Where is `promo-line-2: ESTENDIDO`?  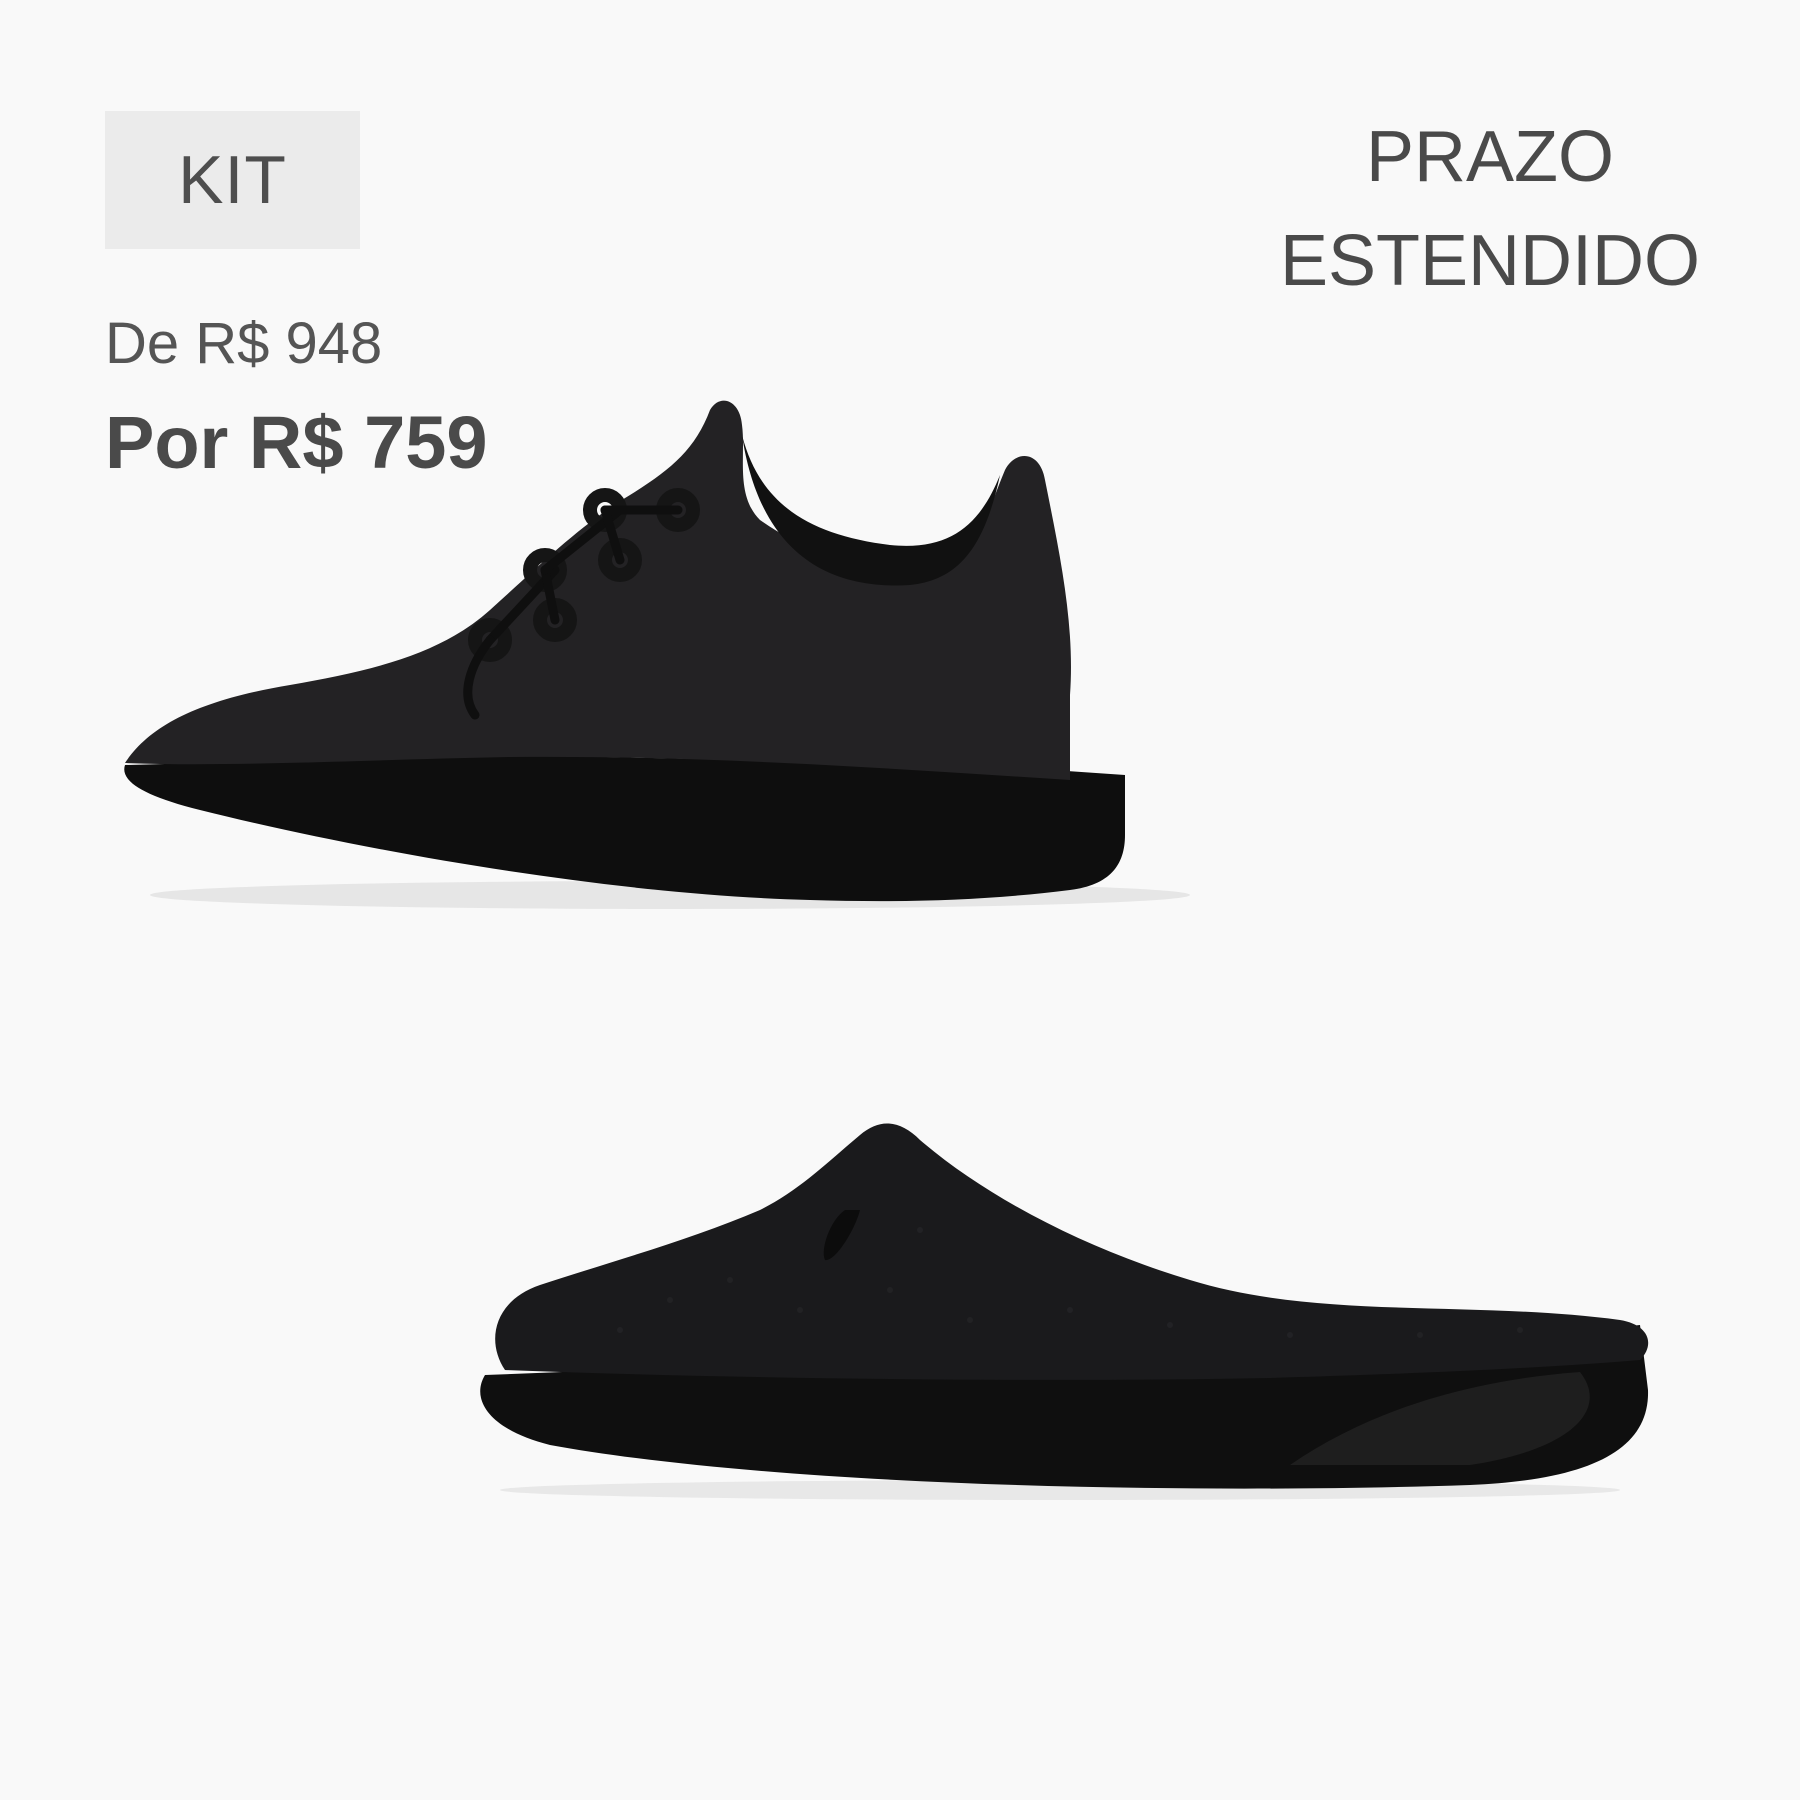 promo-line-2: ESTENDIDO is located at coordinates (1490, 261).